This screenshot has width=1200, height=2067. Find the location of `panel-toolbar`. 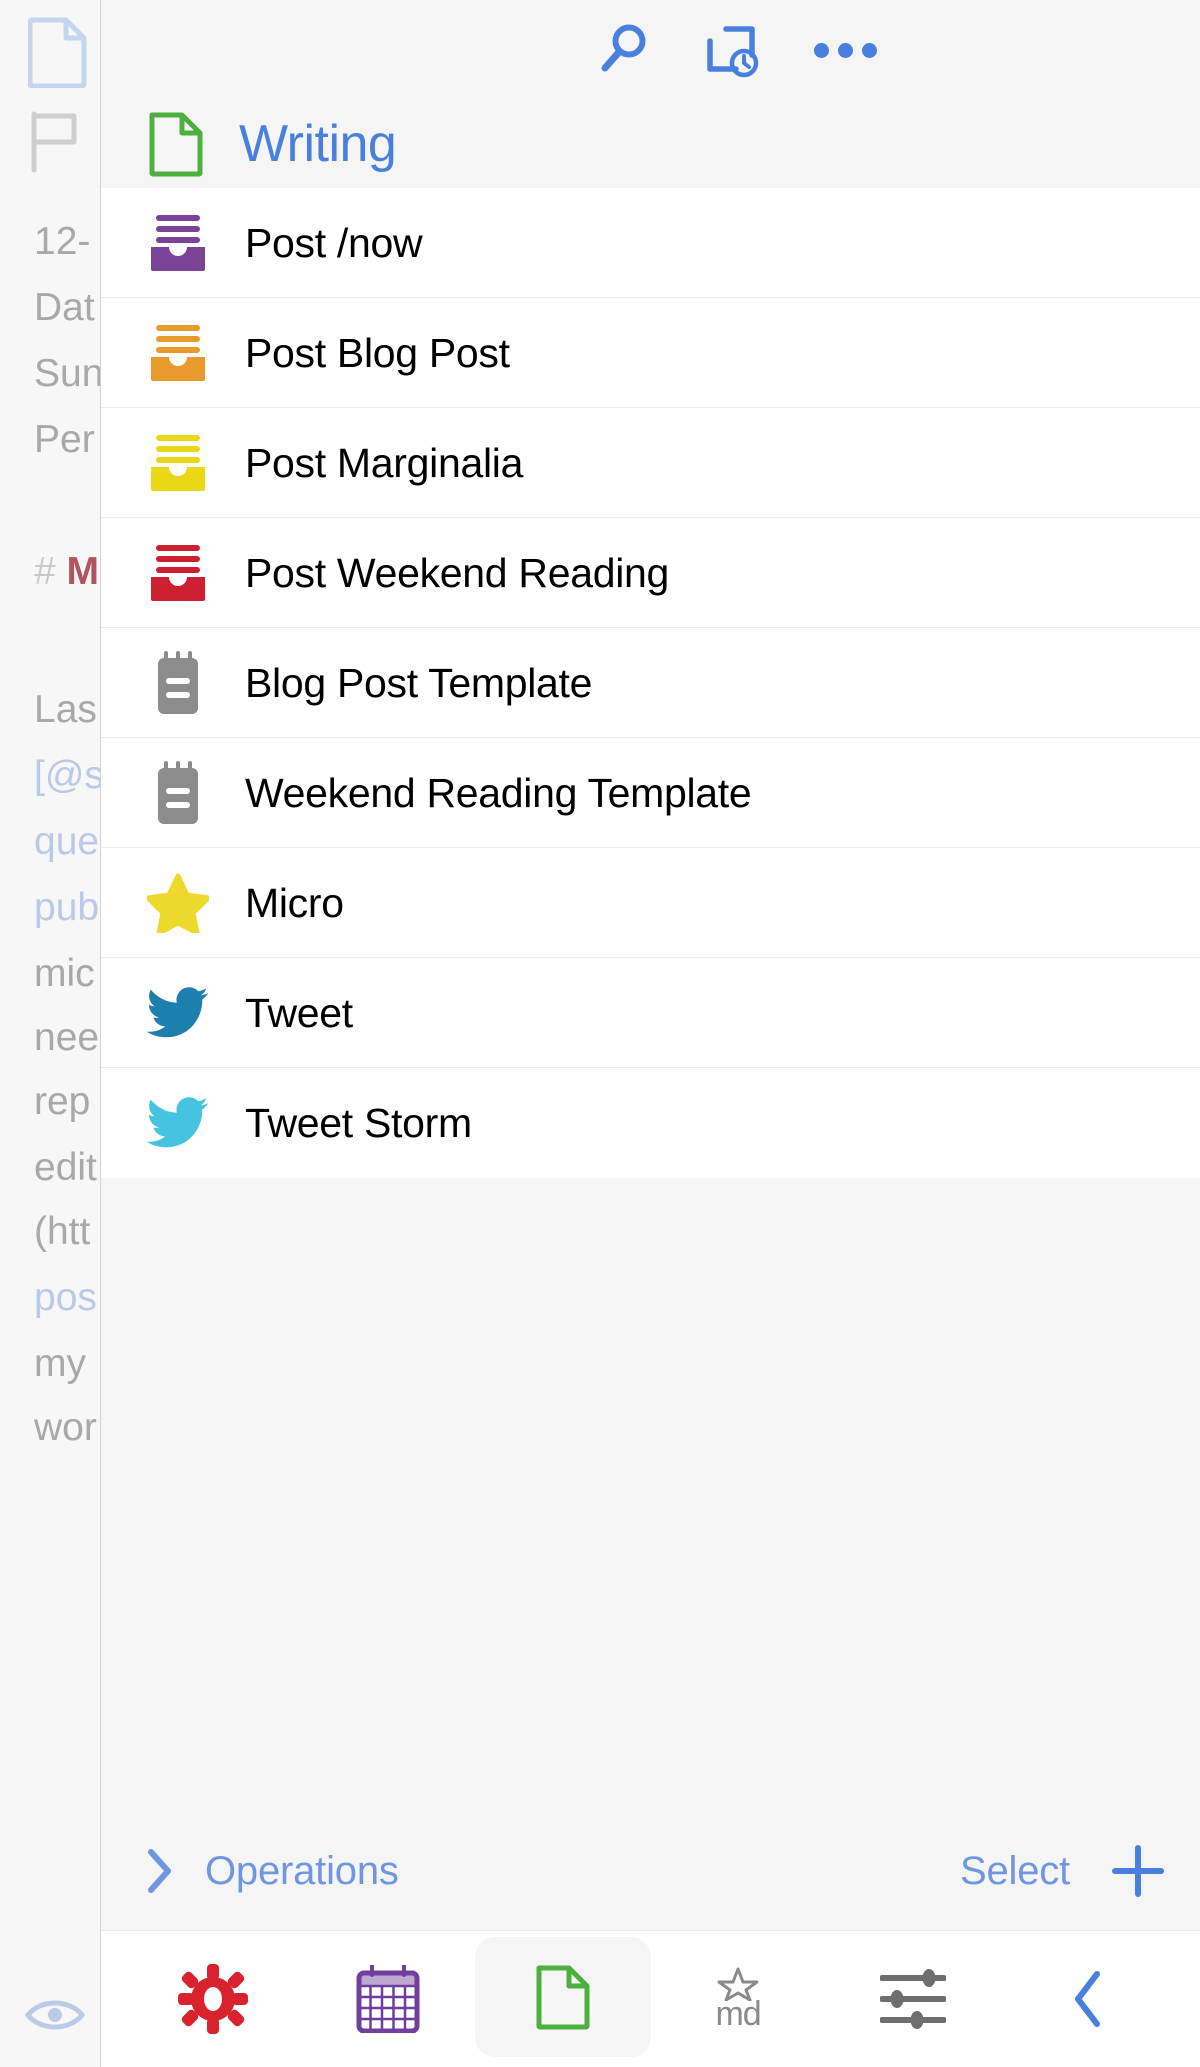

panel-toolbar is located at coordinates (650, 50).